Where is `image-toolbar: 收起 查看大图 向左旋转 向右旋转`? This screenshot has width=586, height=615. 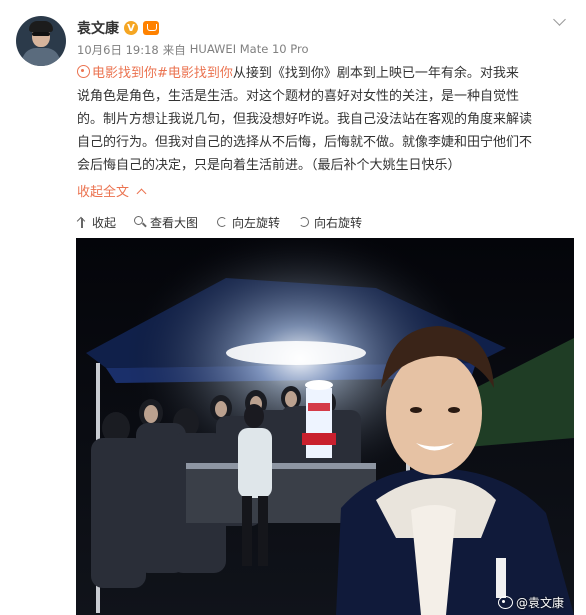
image-toolbar: 收起 查看大图 向左旋转 向右旋转 is located at coordinates (219, 222).